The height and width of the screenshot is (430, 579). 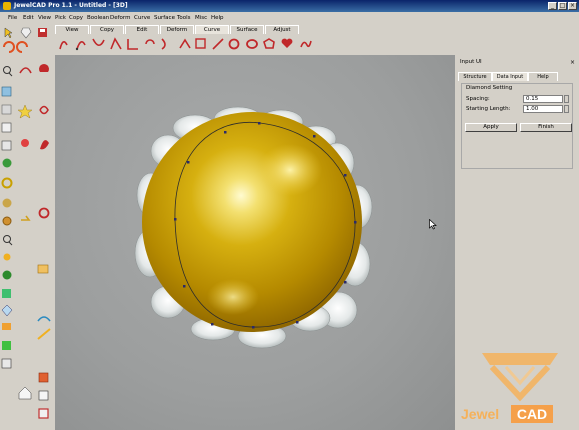 I want to click on window-title: JewelCAD Pro 1.1 - Untitled - [3D], so click(x=71, y=5).